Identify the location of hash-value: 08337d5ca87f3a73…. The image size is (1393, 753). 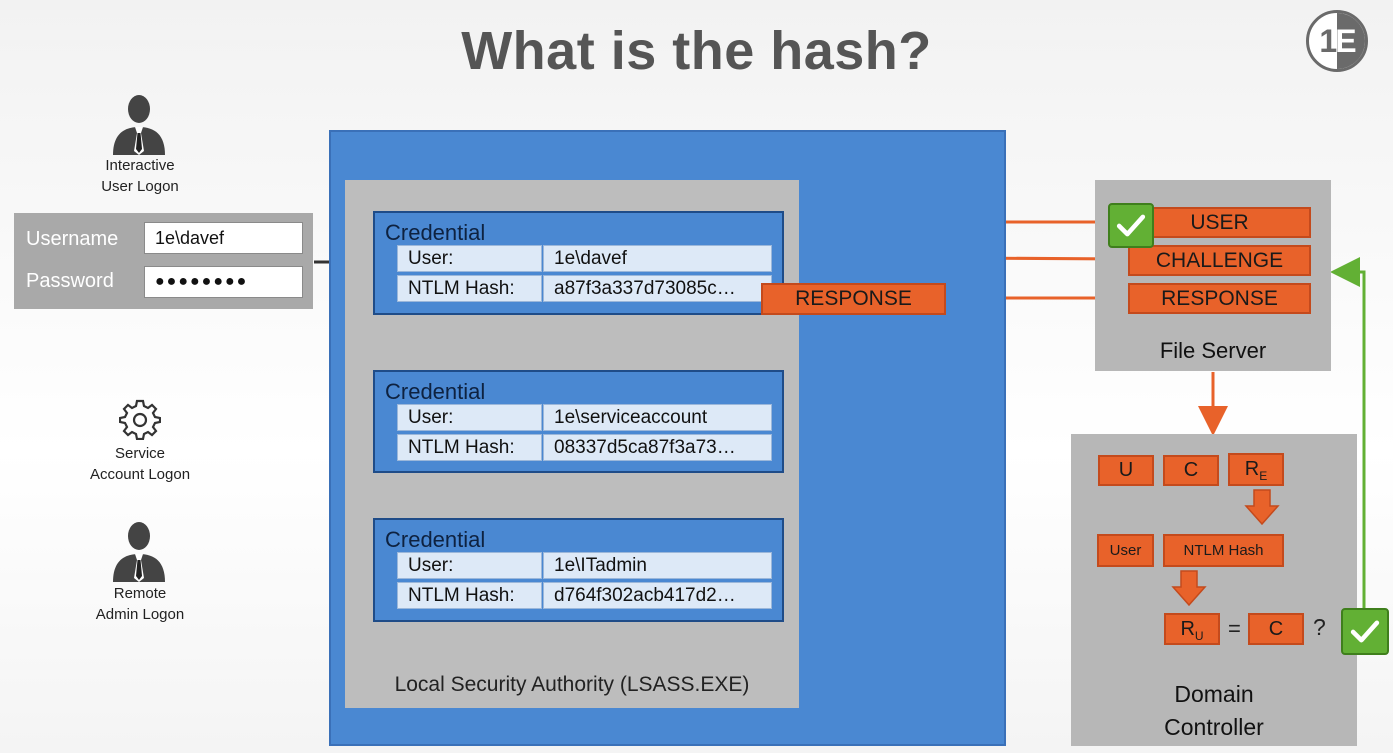
(657, 447).